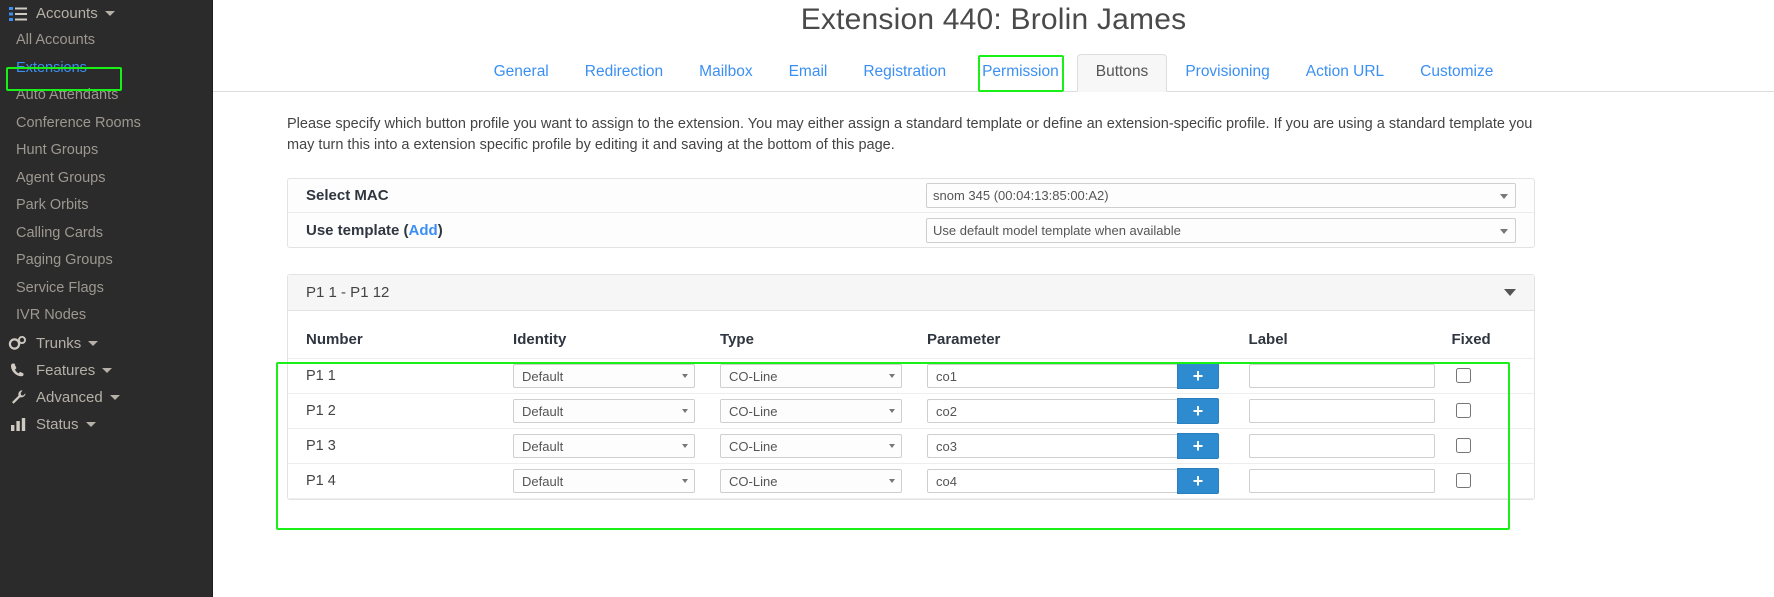  Describe the element at coordinates (1122, 73) in the screenshot. I see `tab-buttons: Buttons` at that location.